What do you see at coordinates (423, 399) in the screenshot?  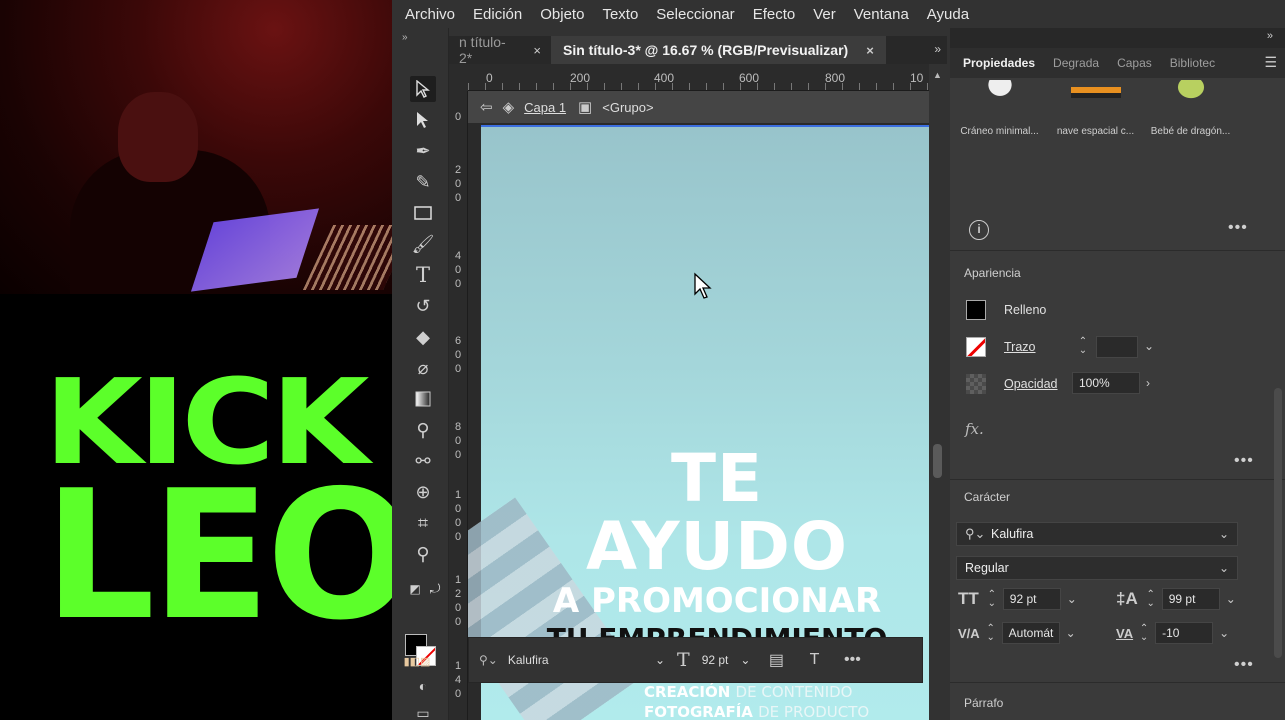 I see `gradient-tool-icon` at bounding box center [423, 399].